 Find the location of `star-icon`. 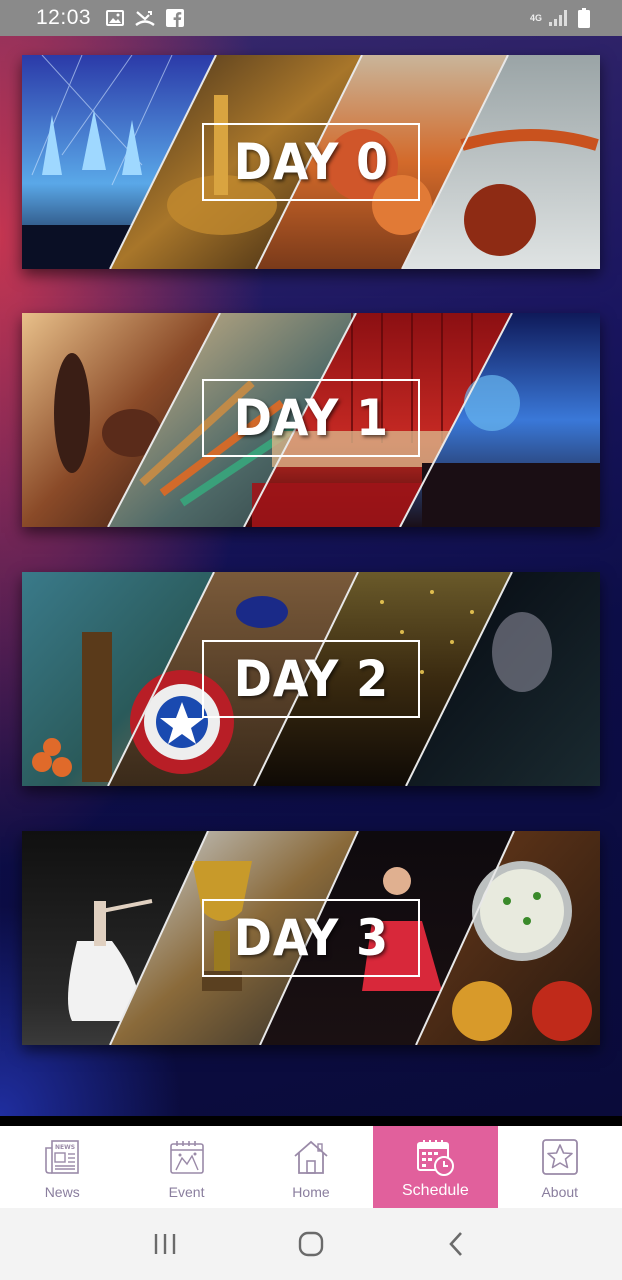

star-icon is located at coordinates (559, 1157).